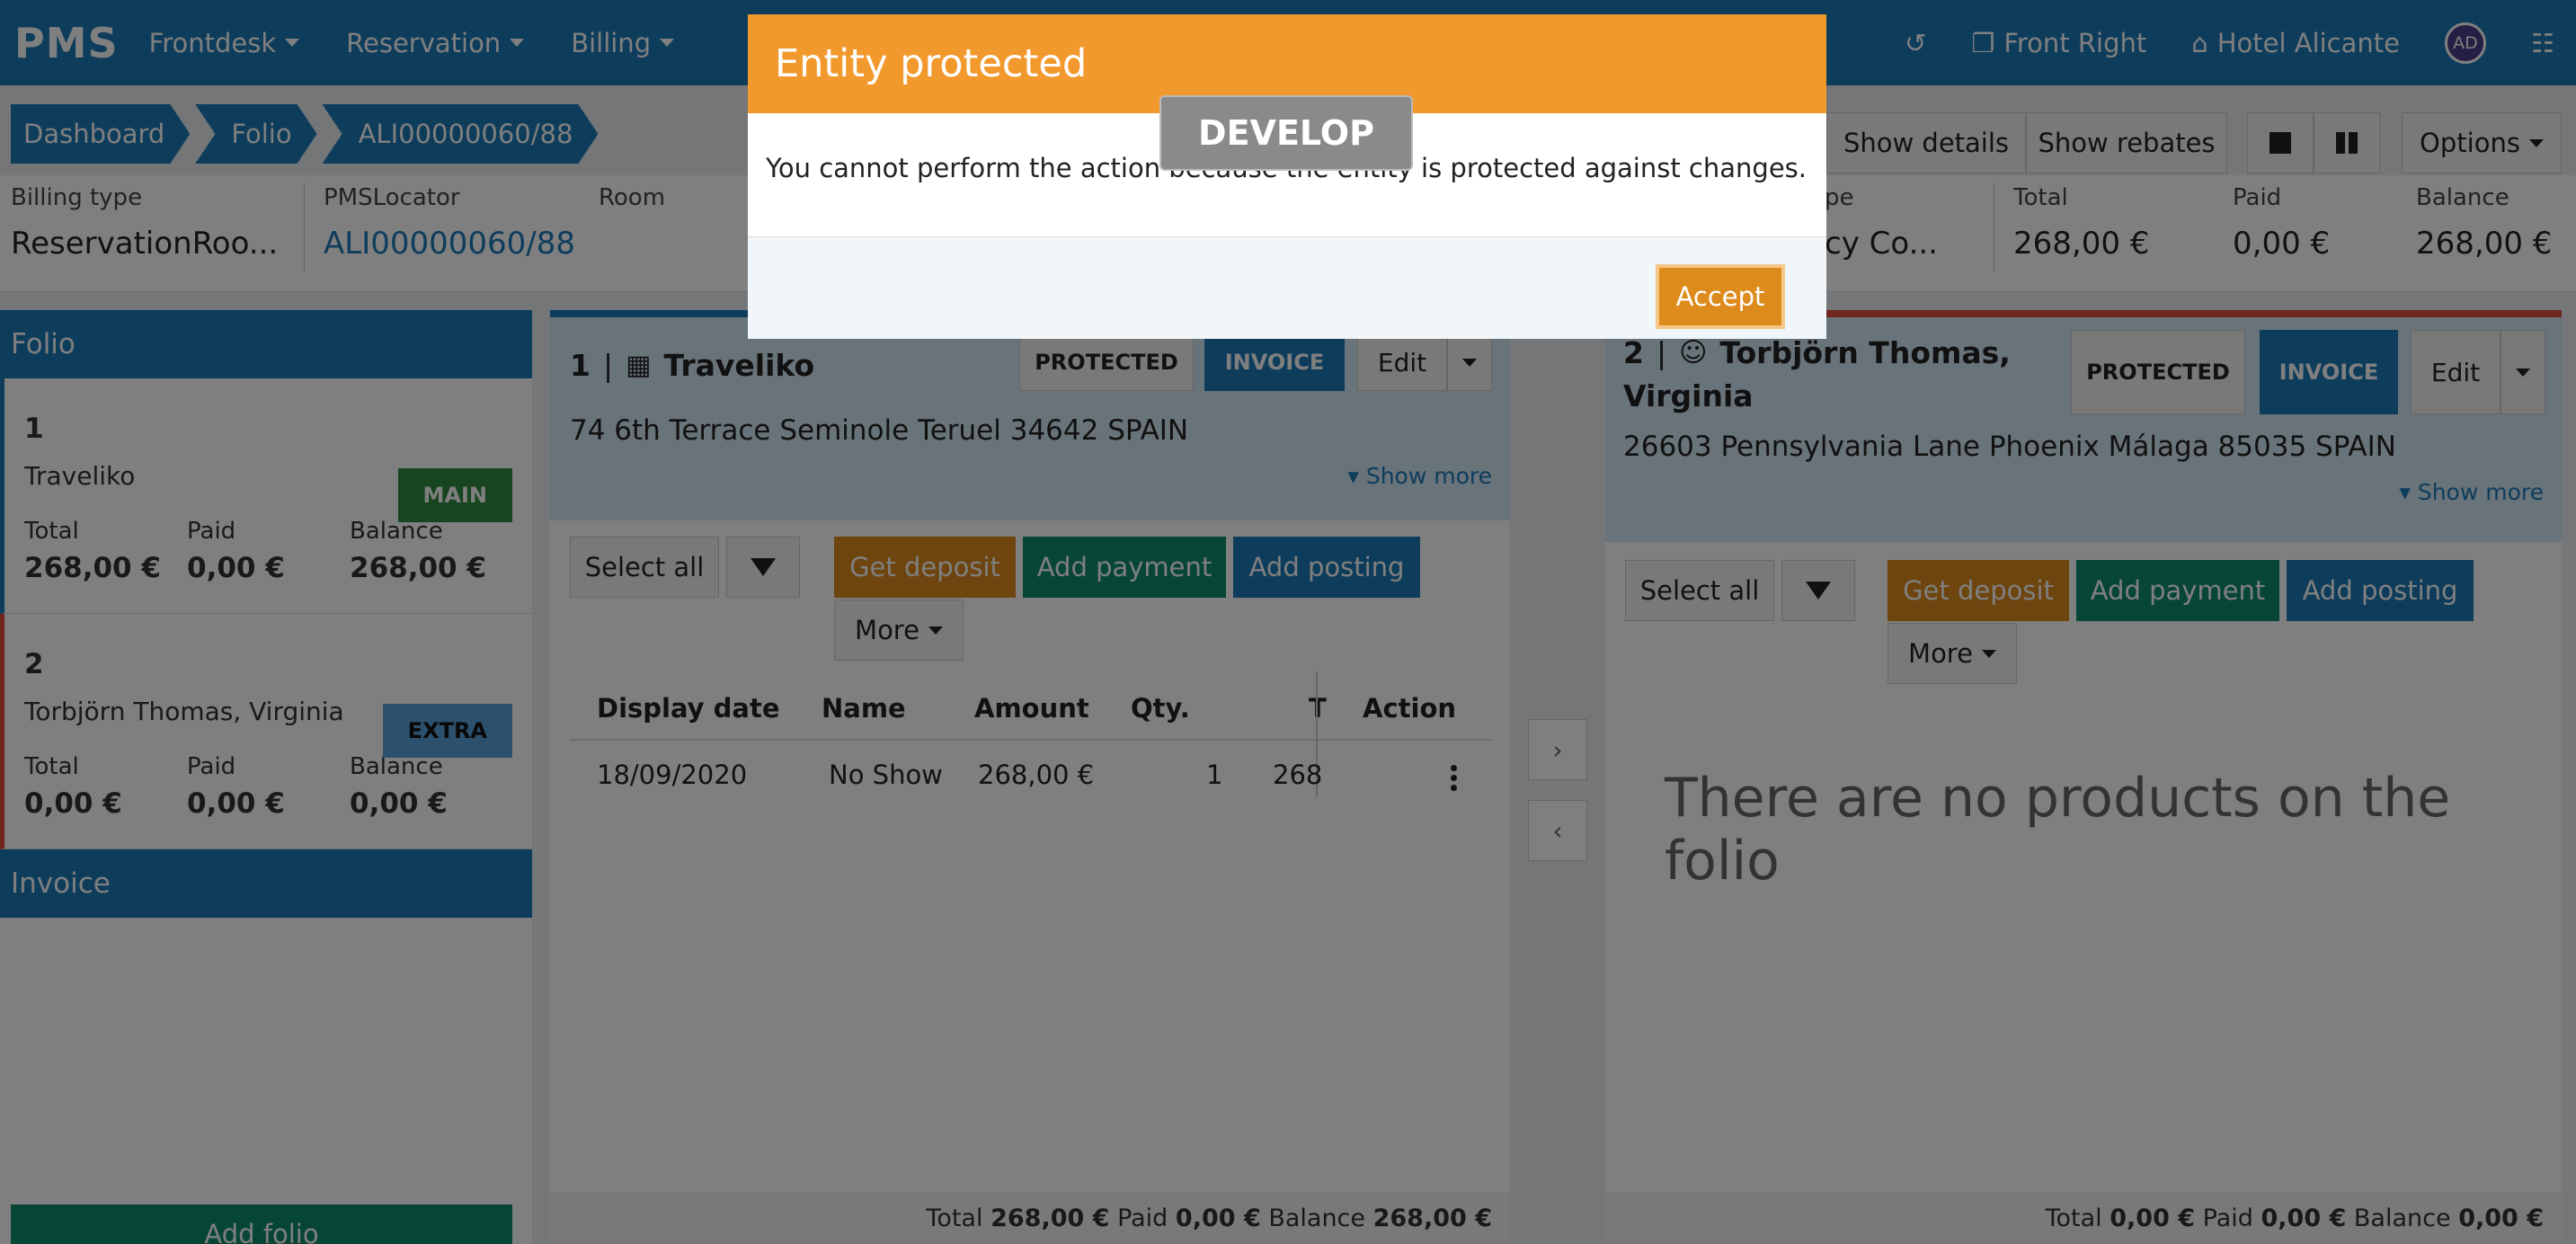  I want to click on environment-badge: DEVELOP, so click(1286, 133).